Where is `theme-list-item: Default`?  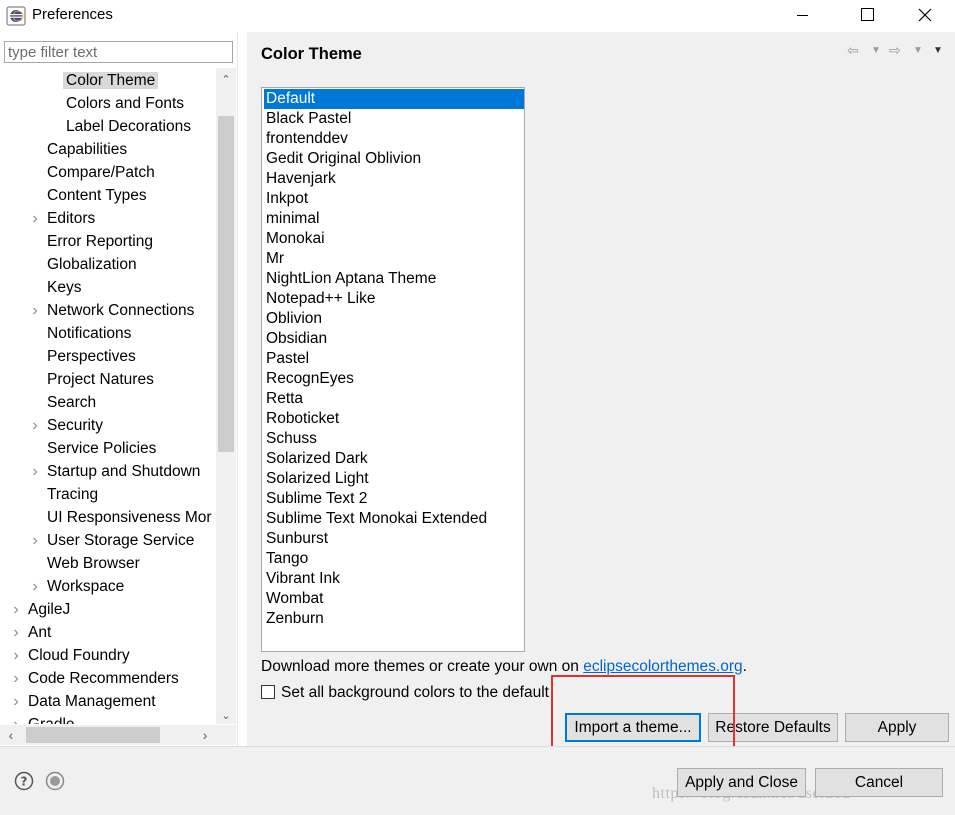
theme-list-item: Default is located at coordinates (394, 99).